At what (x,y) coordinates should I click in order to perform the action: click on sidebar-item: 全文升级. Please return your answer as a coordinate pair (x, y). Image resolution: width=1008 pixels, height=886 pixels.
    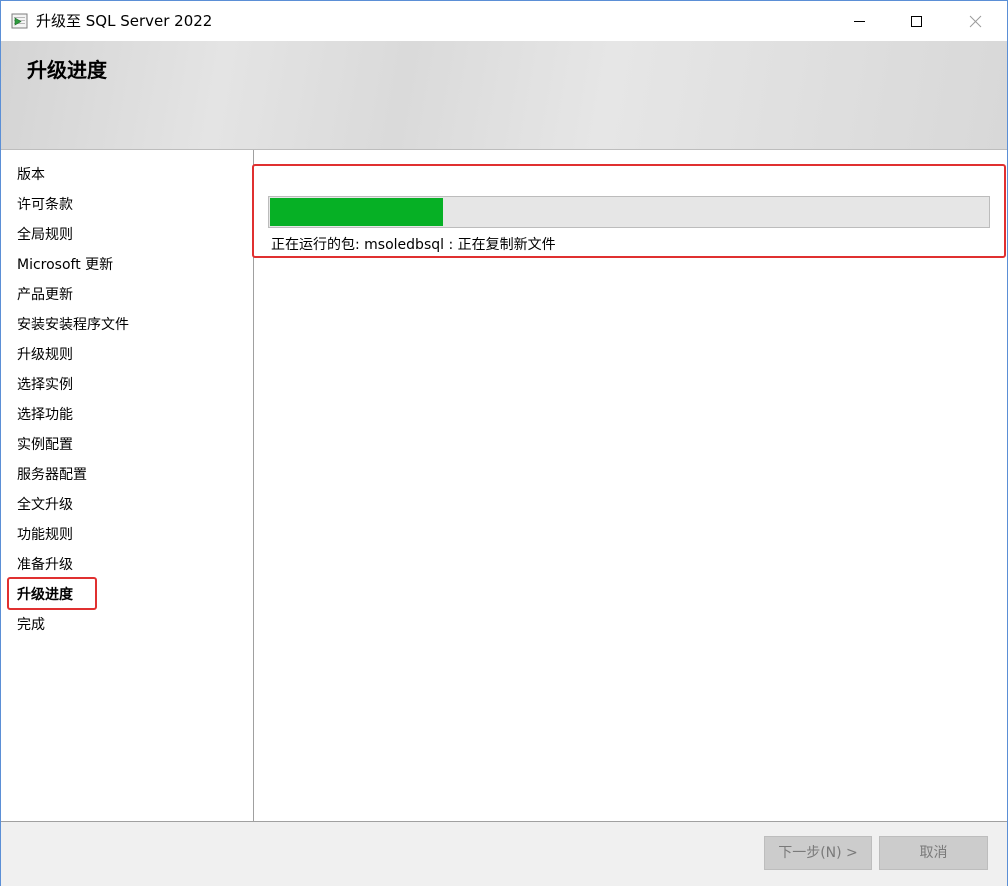
    Looking at the image, I should click on (73, 509).